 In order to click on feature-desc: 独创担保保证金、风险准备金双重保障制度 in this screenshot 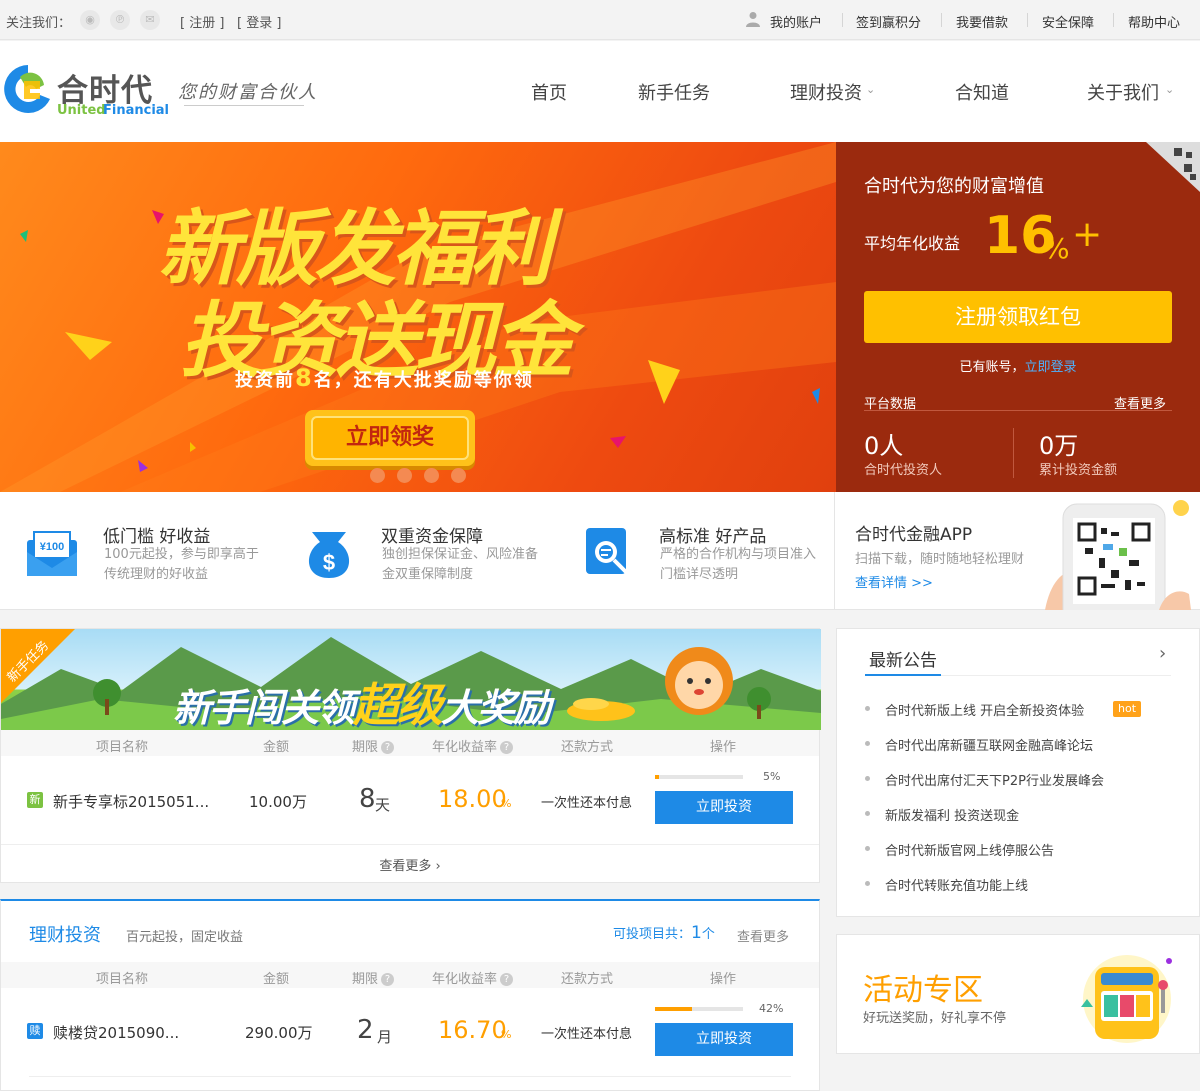, I will do `click(460, 564)`.